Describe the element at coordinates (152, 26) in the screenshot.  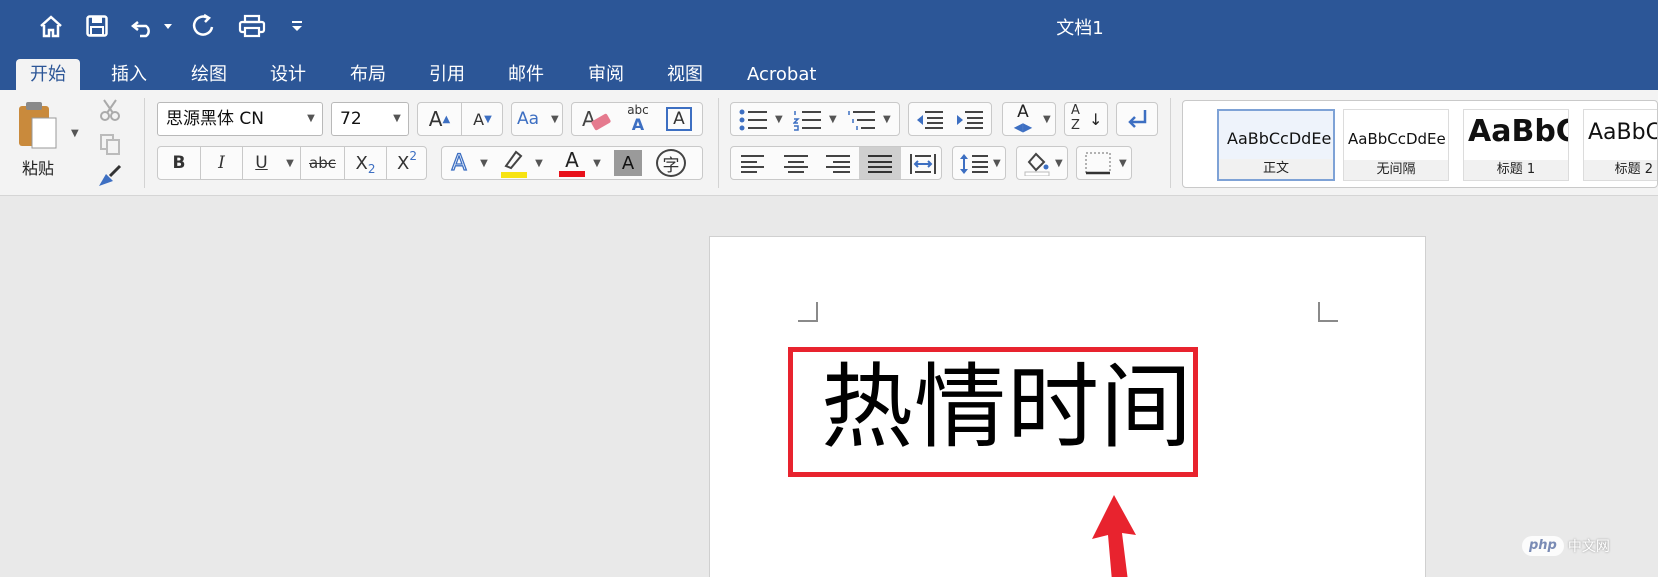
I see `undo-icon` at that location.